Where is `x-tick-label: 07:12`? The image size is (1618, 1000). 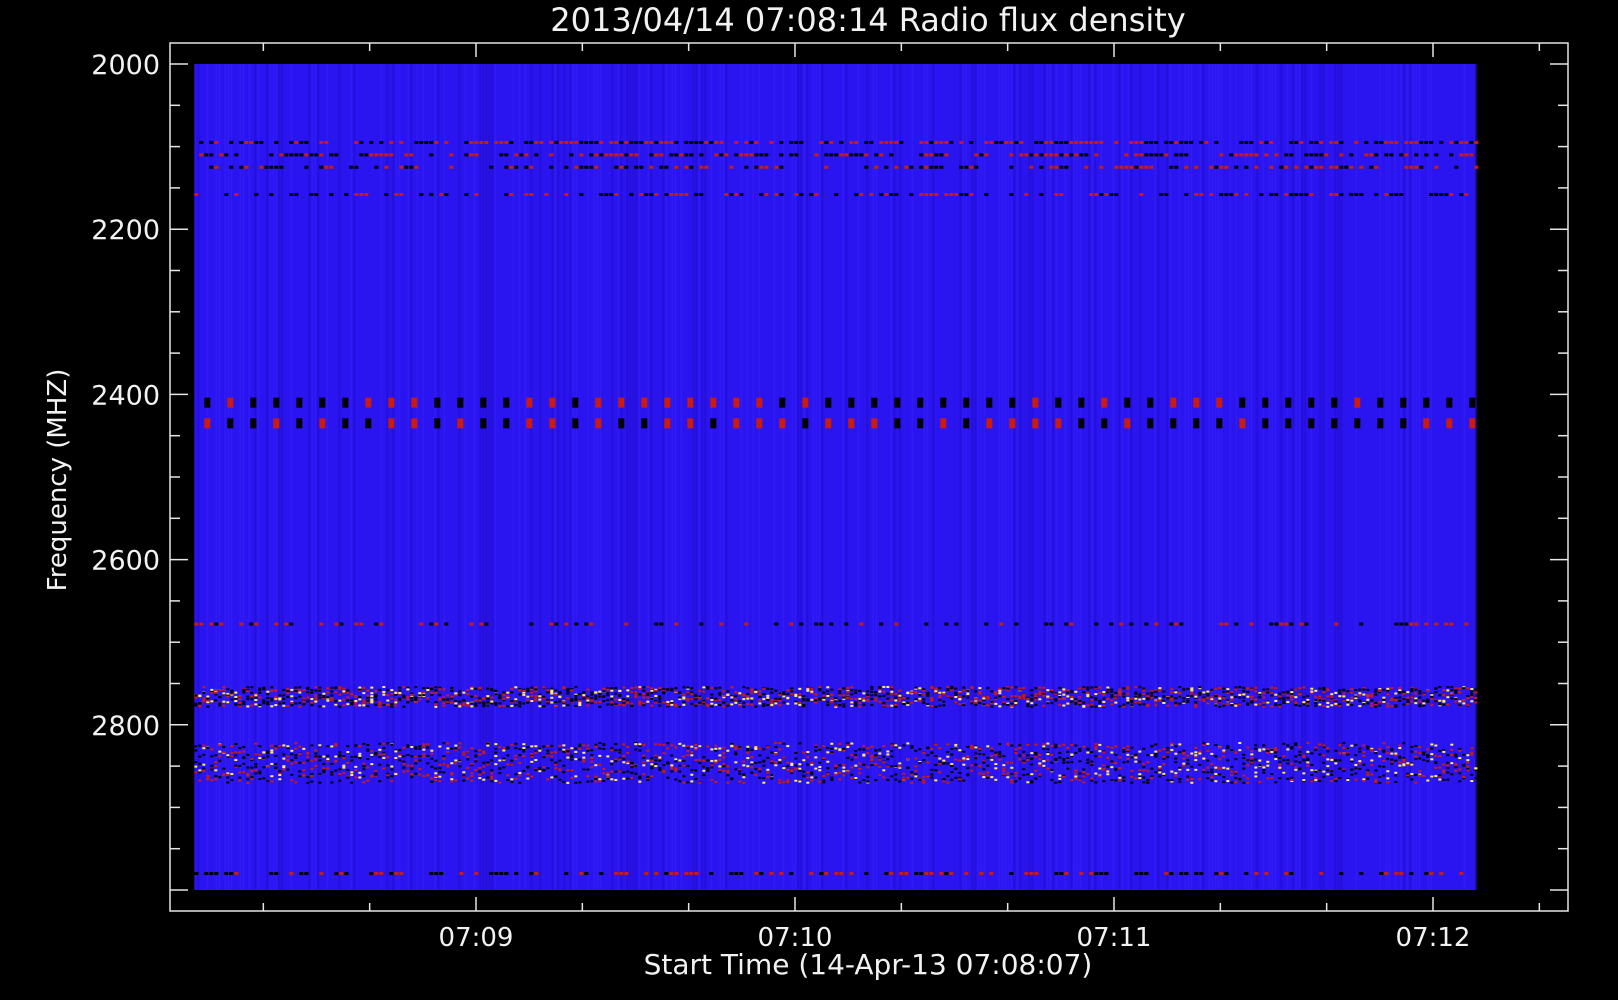 x-tick-label: 07:12 is located at coordinates (1433, 938).